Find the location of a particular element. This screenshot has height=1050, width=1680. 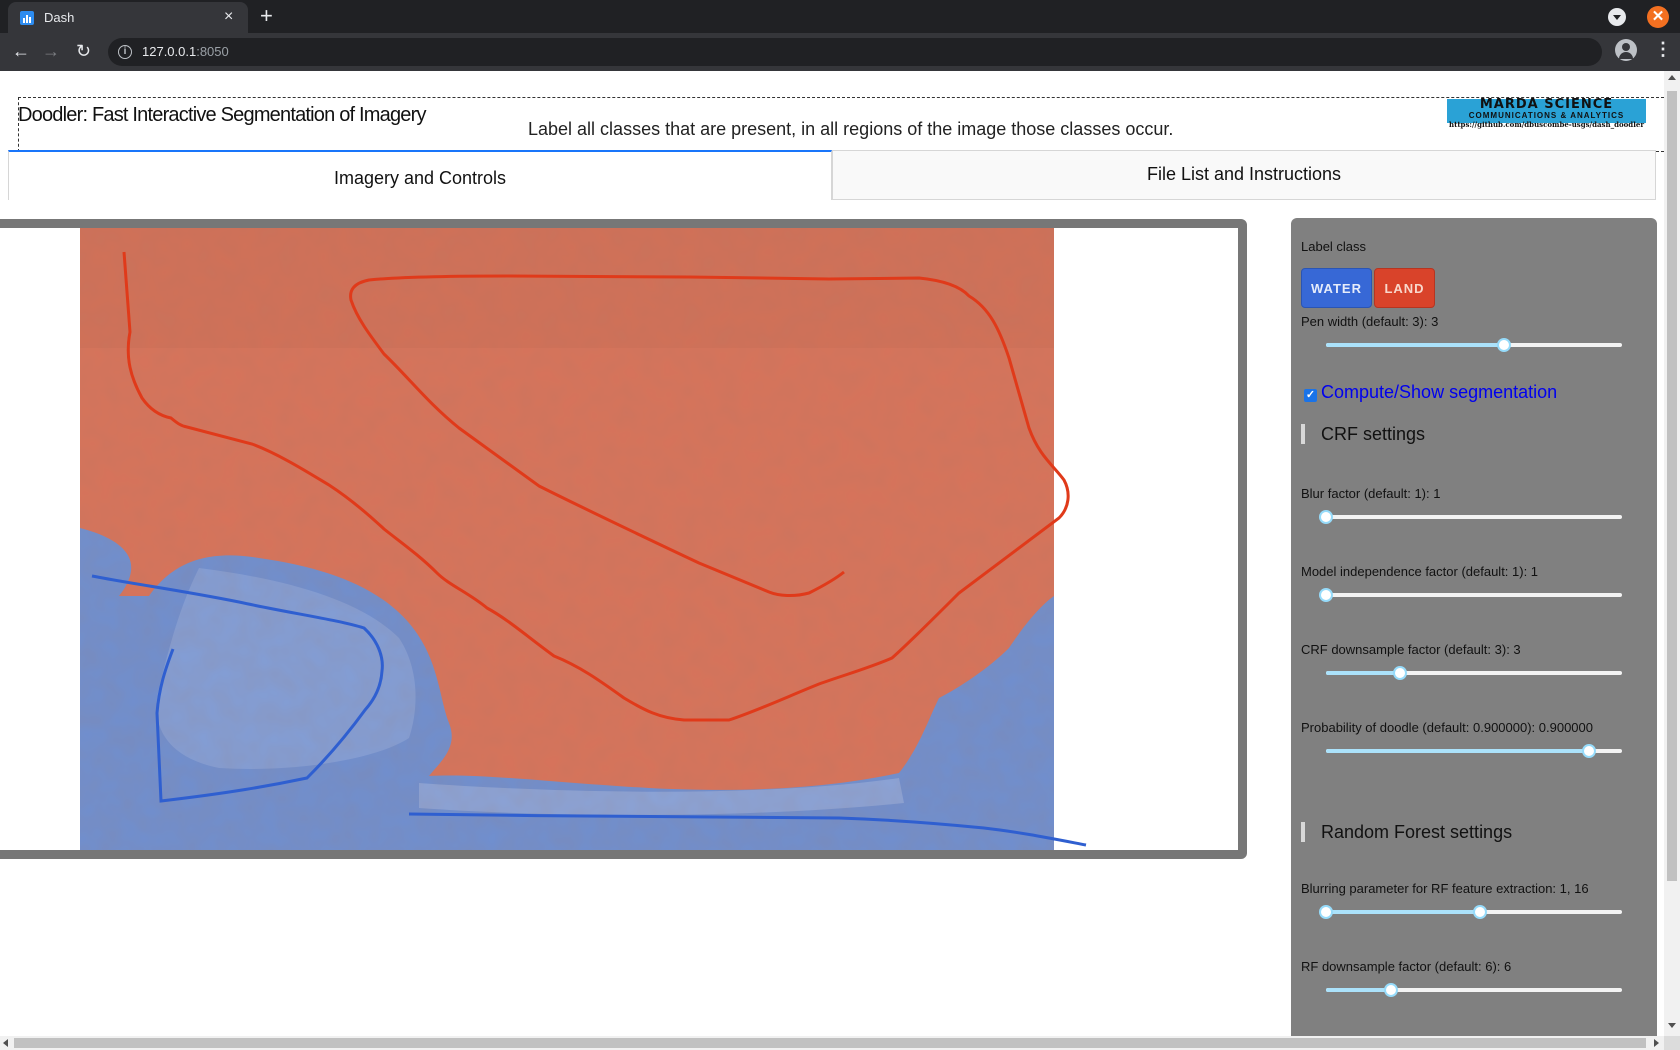

logo-line1: MARDA SCIENCE is located at coordinates (1546, 104).